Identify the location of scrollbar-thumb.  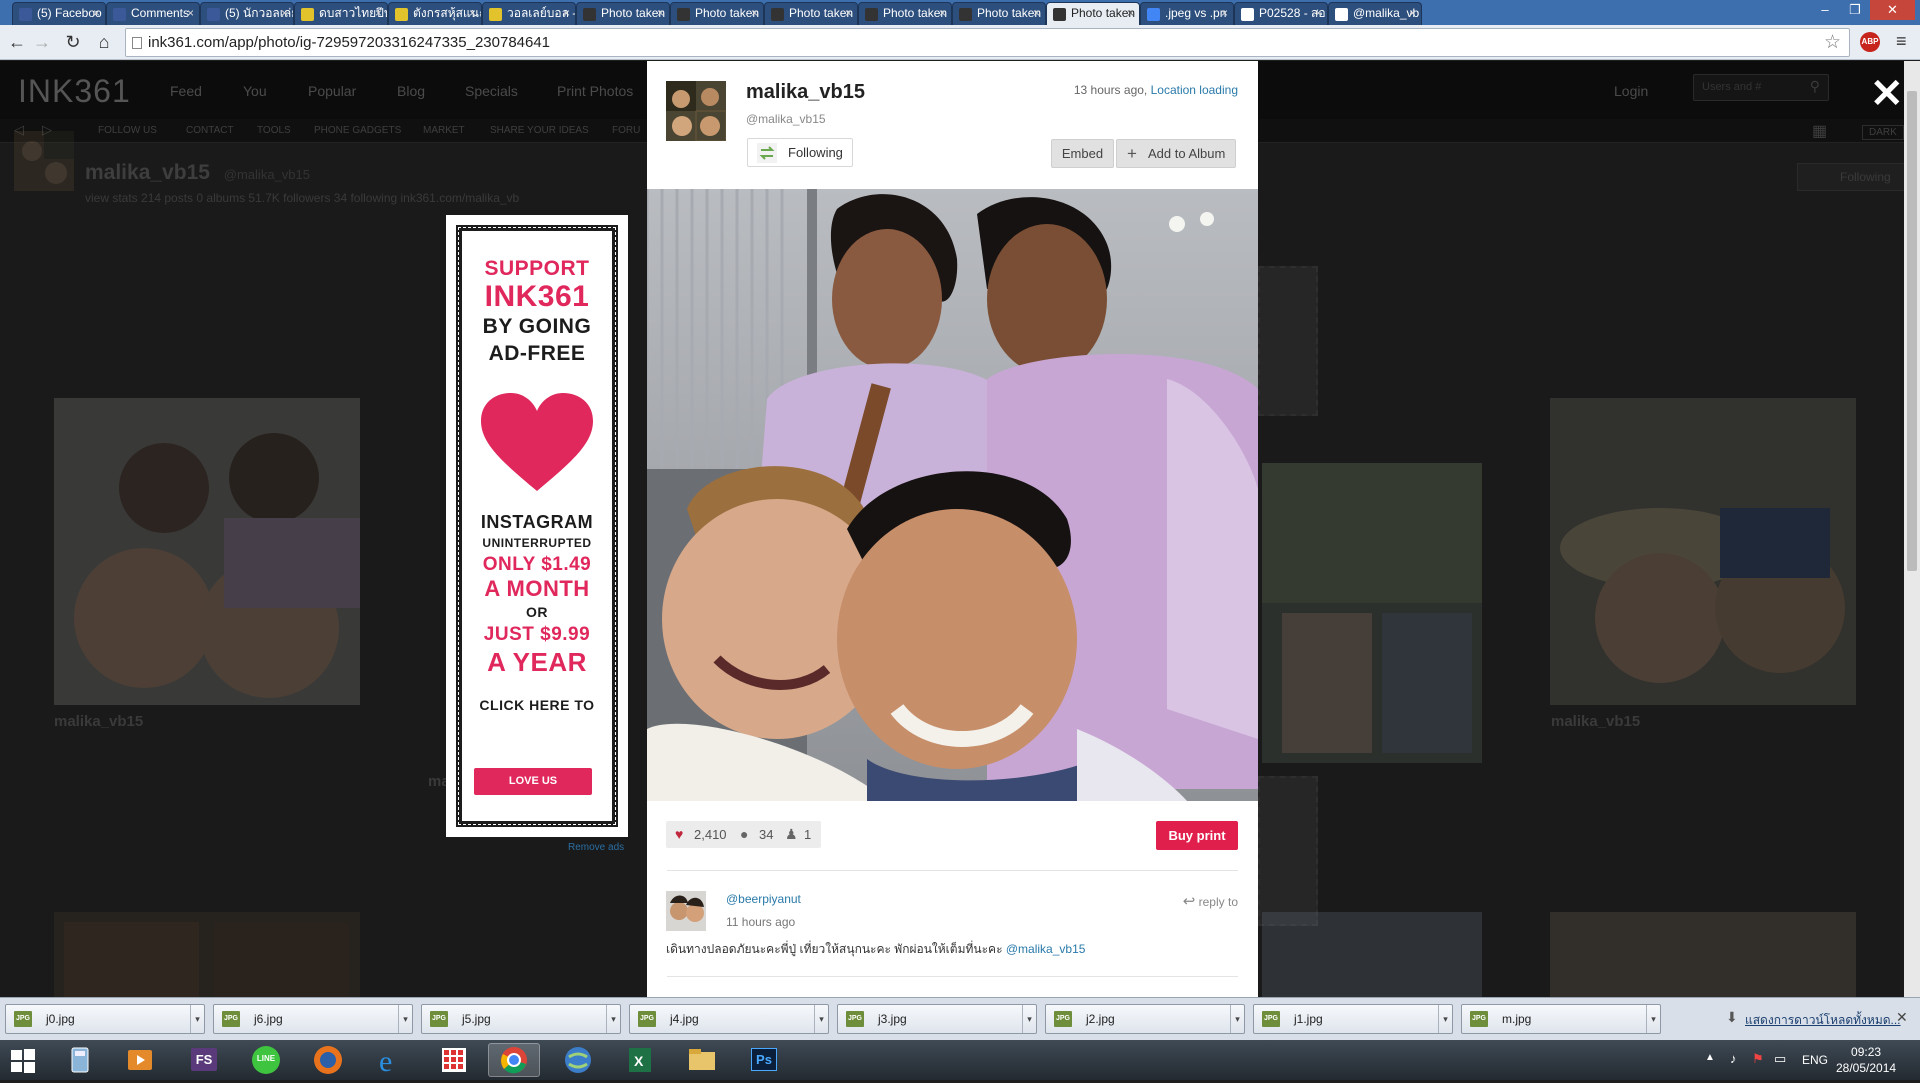
(1912, 331).